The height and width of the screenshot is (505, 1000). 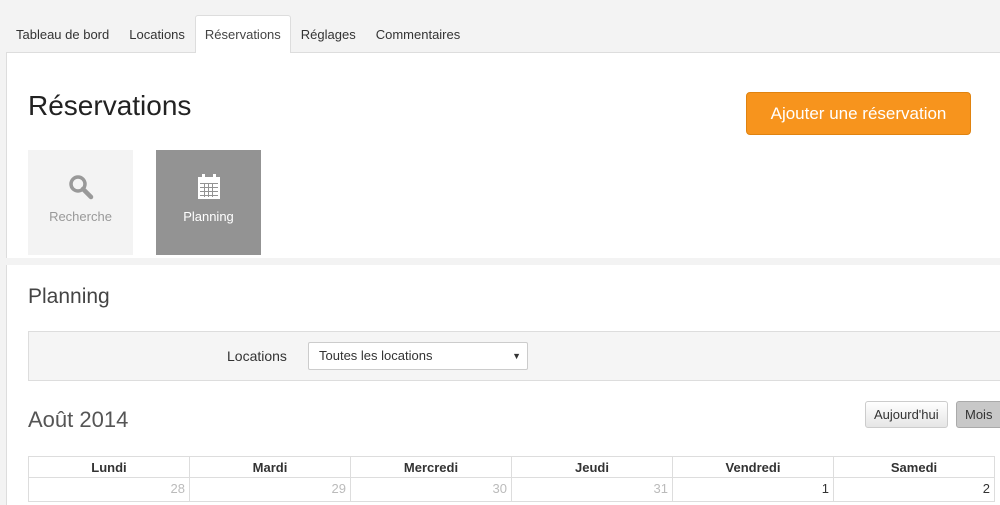 I want to click on day-header: Lundi, so click(x=109, y=467).